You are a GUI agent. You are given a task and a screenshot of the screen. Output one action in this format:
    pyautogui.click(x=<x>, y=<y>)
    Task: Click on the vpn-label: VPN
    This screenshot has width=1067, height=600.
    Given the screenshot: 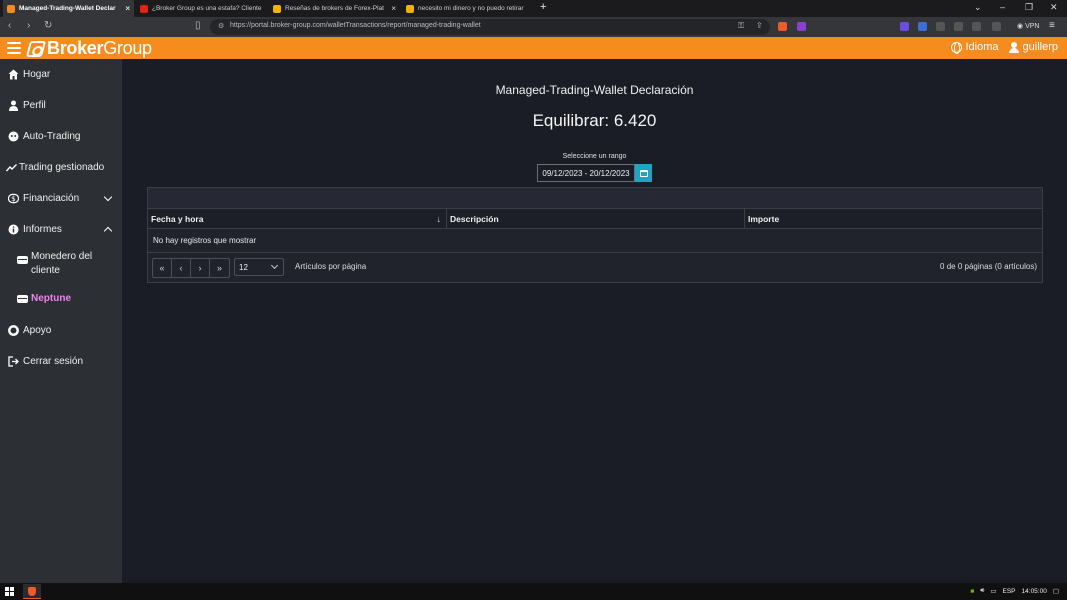 What is the action you would take?
    pyautogui.click(x=1032, y=26)
    